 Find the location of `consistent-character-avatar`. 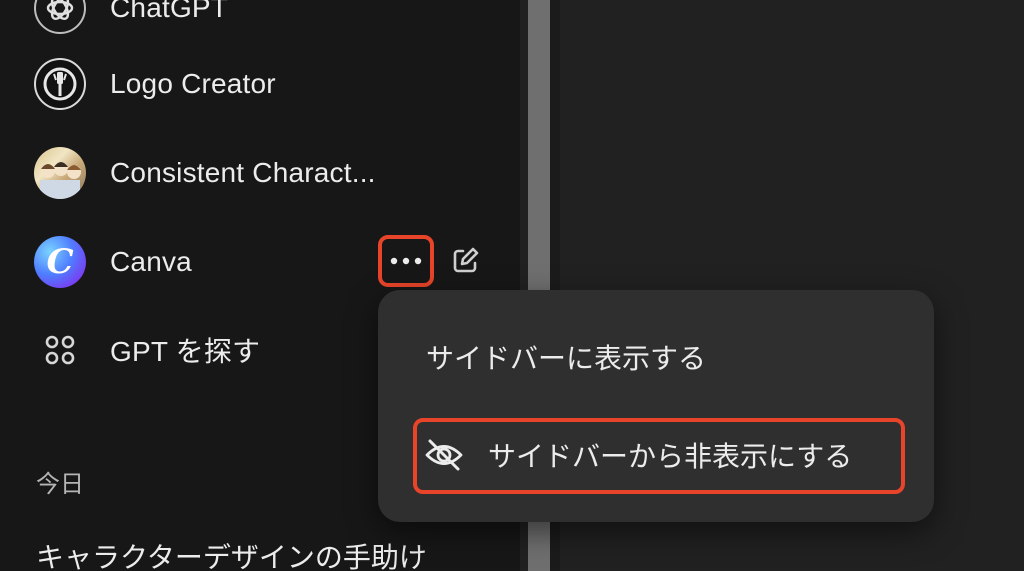

consistent-character-avatar is located at coordinates (60, 173).